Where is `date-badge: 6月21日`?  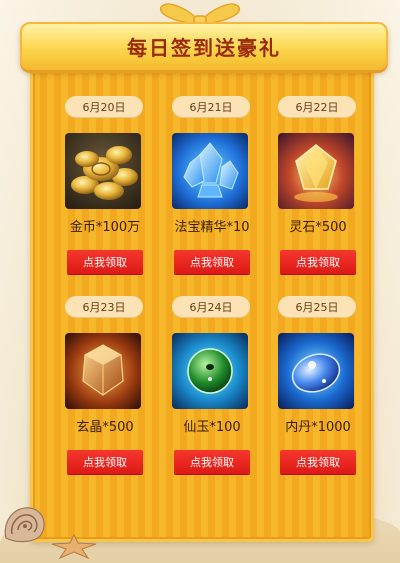
date-badge: 6月21日 is located at coordinates (211, 107).